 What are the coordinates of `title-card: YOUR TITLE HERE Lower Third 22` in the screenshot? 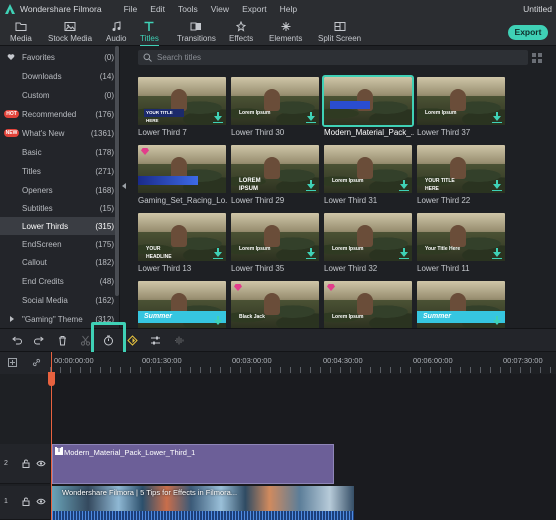 It's located at (461, 175).